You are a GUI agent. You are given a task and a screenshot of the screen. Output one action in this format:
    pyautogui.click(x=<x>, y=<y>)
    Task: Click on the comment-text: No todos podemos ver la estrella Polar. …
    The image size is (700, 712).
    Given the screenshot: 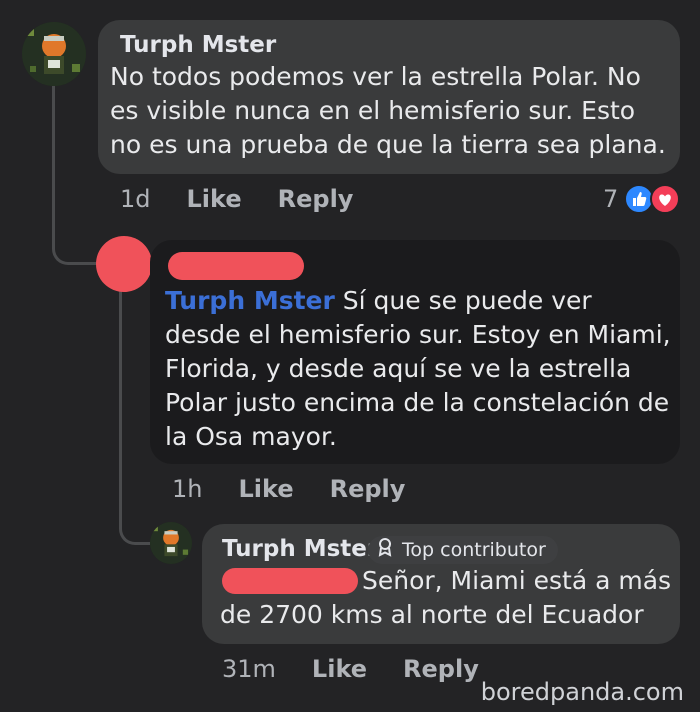 What is the action you would take?
    pyautogui.click(x=388, y=110)
    